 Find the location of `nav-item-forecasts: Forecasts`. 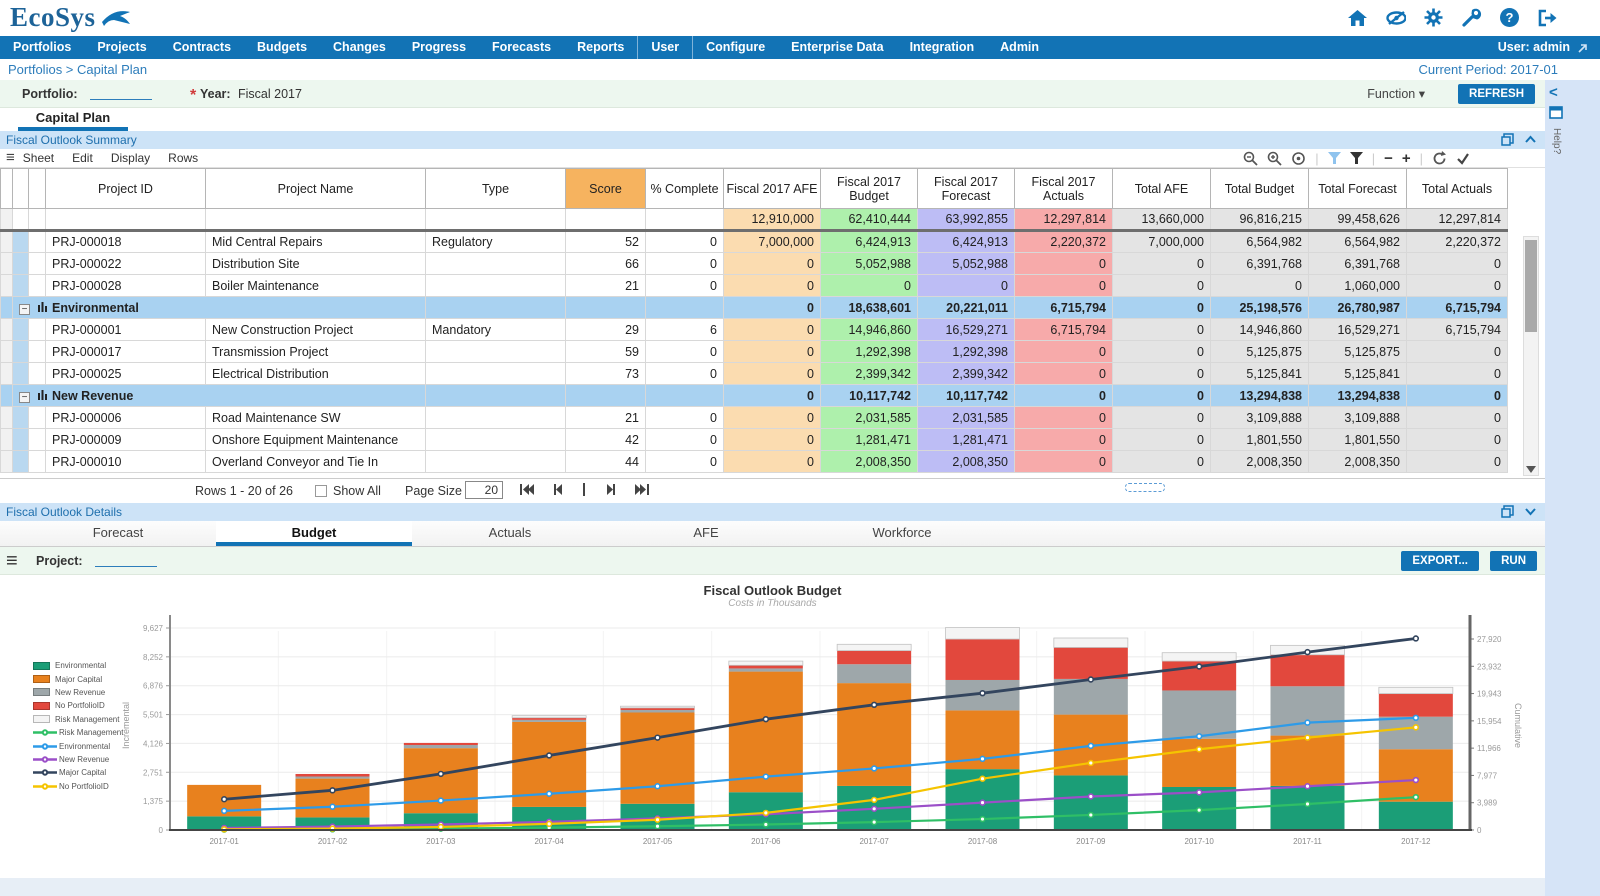

nav-item-forecasts: Forecasts is located at coordinates (521, 47).